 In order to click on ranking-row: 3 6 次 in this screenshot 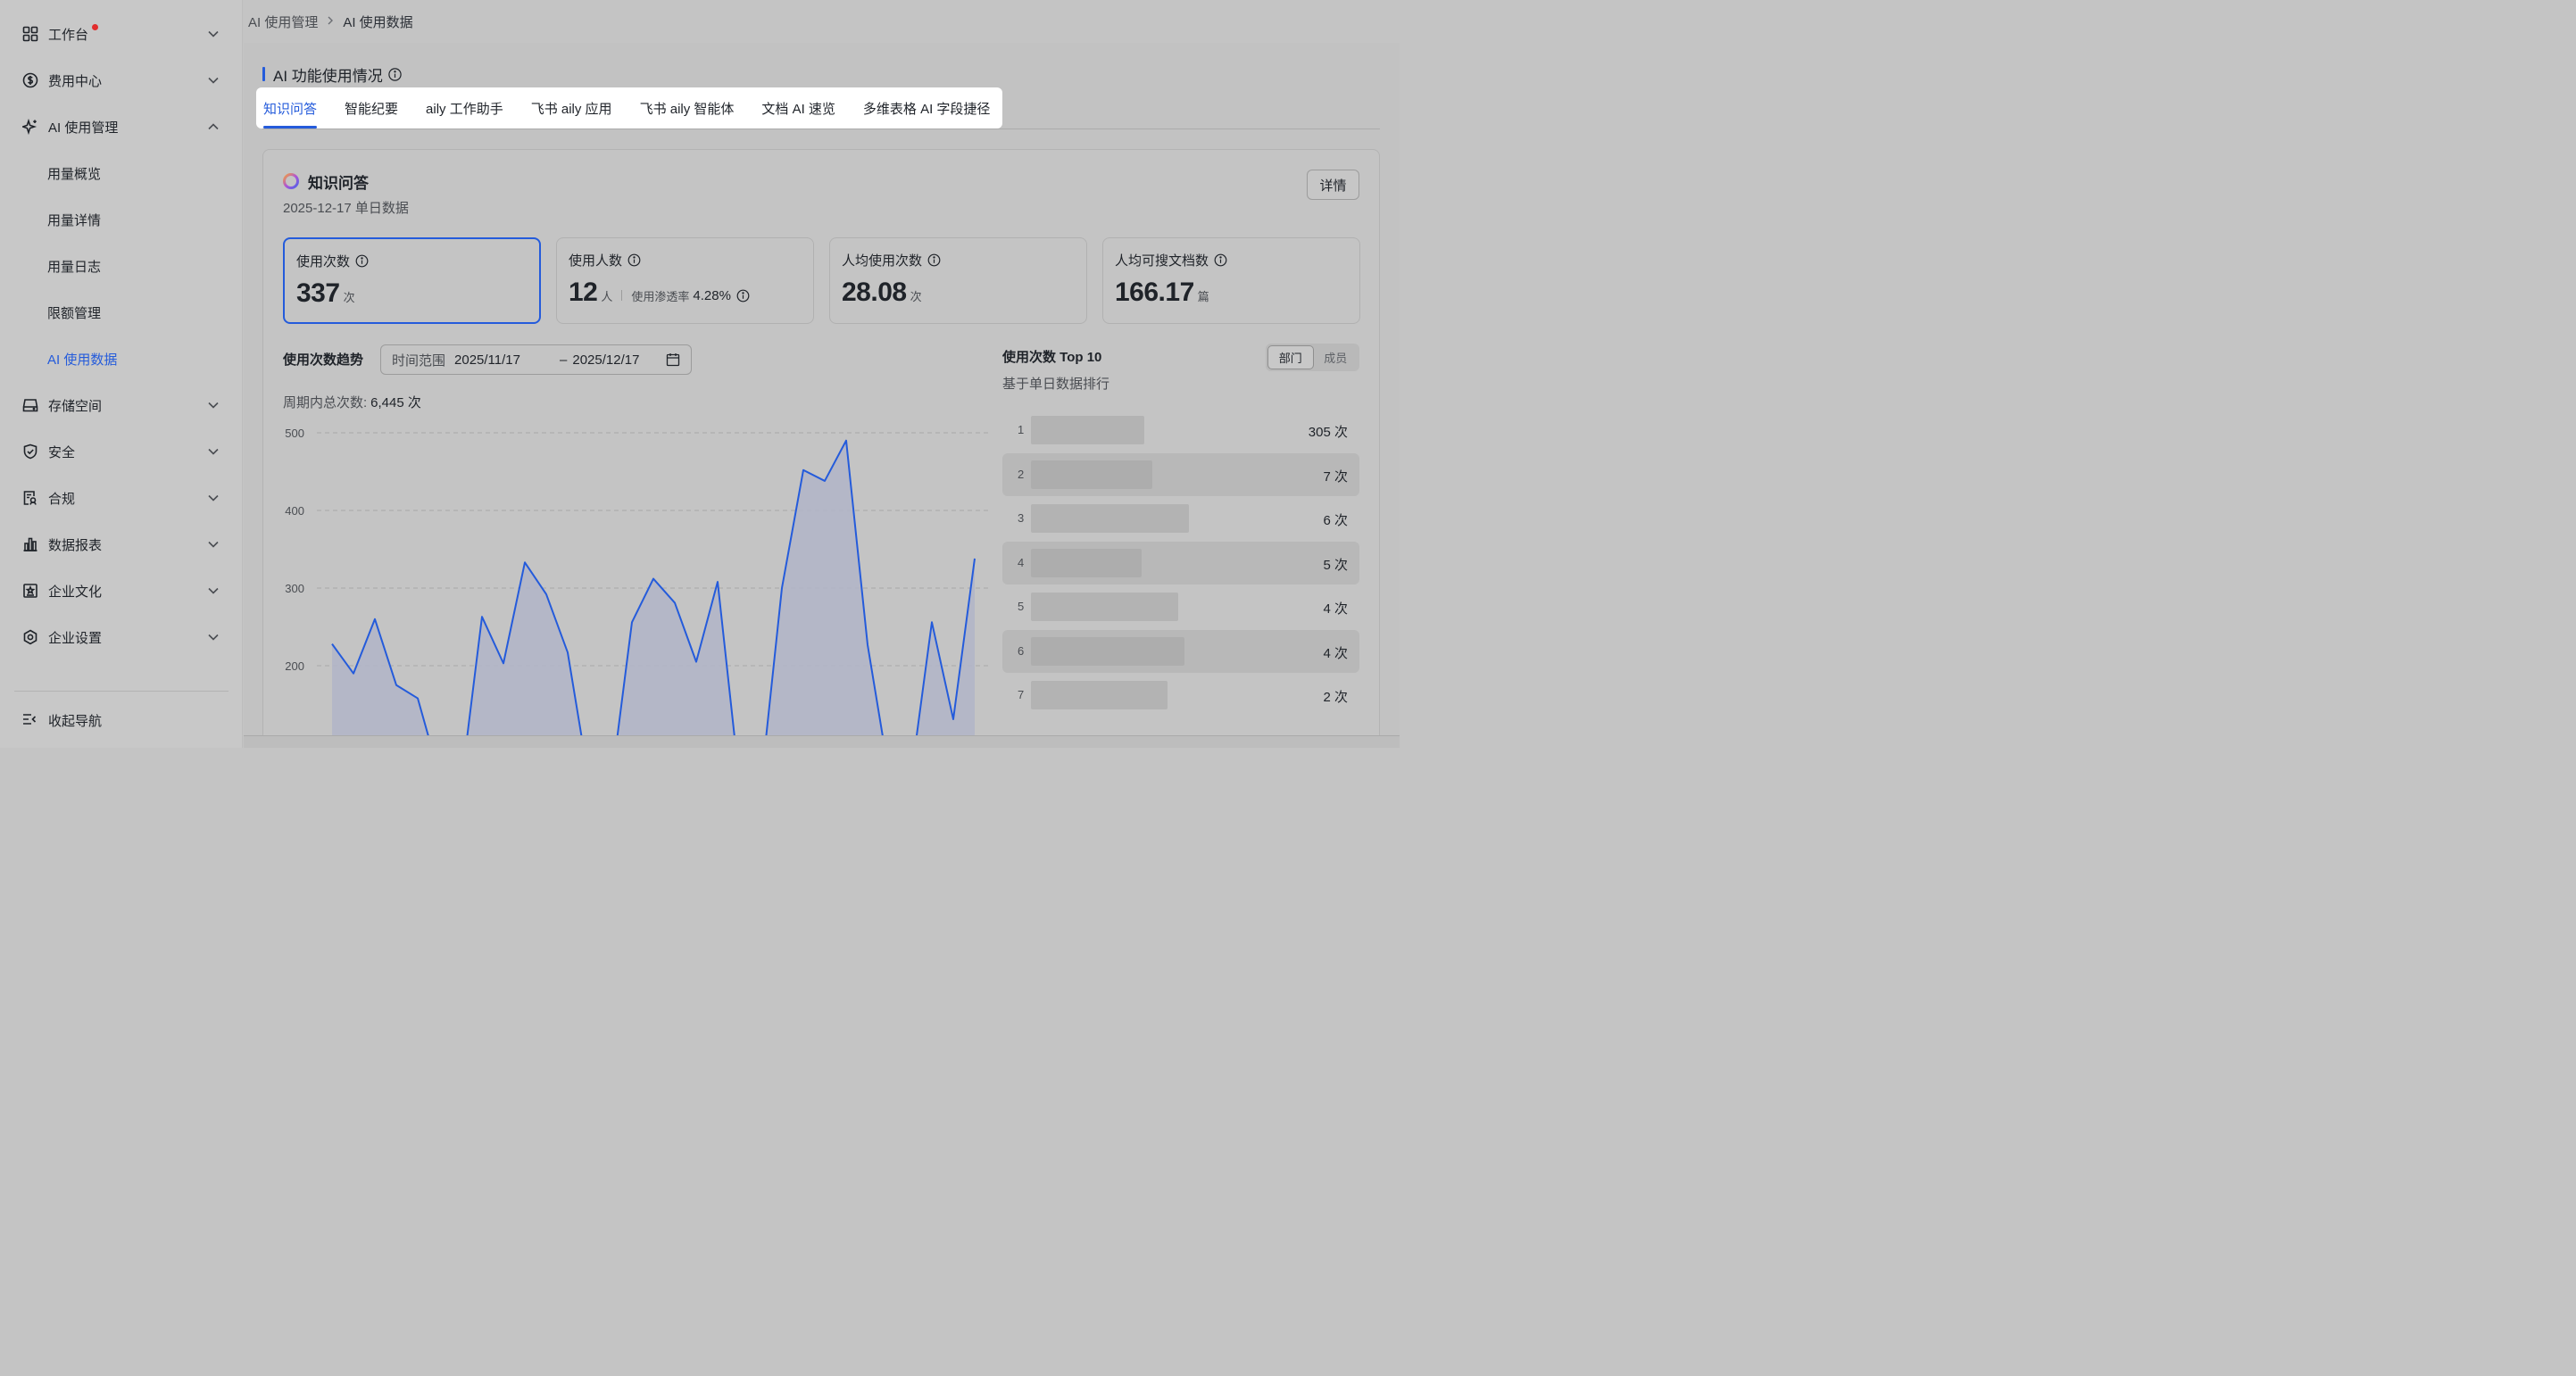, I will do `click(1181, 518)`.